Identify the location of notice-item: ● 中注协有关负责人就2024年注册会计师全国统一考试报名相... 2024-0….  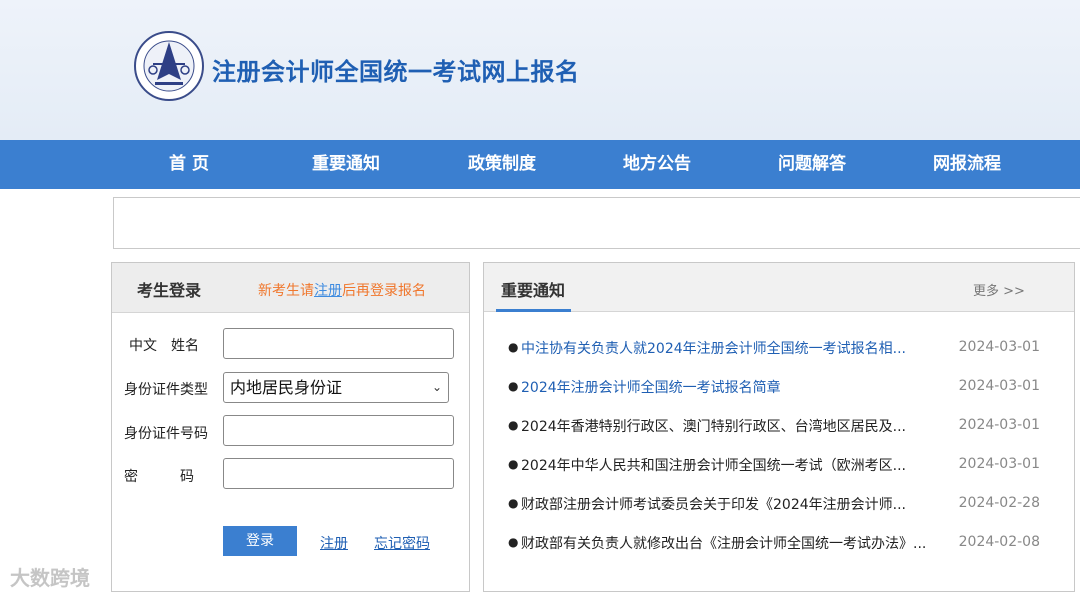
(778, 347).